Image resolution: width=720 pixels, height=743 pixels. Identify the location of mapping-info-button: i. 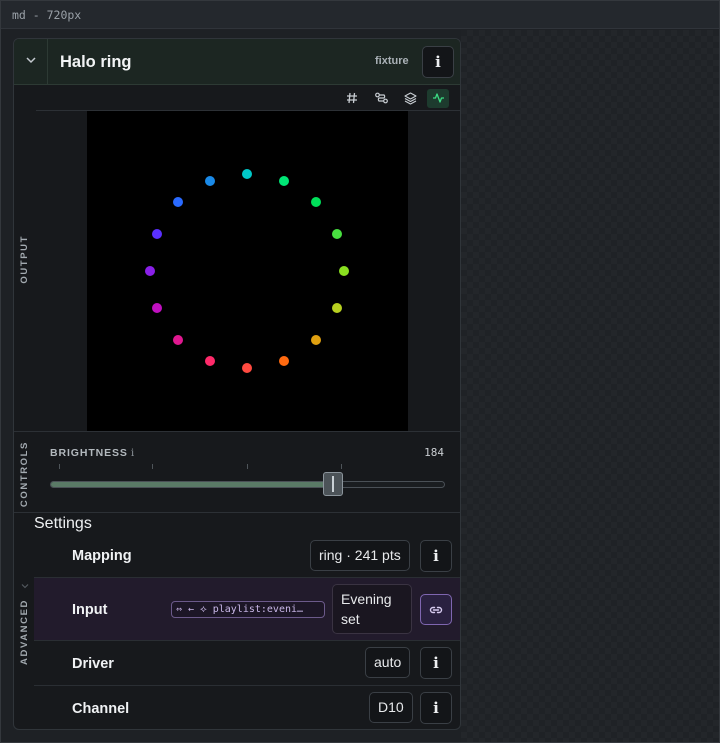
(436, 556).